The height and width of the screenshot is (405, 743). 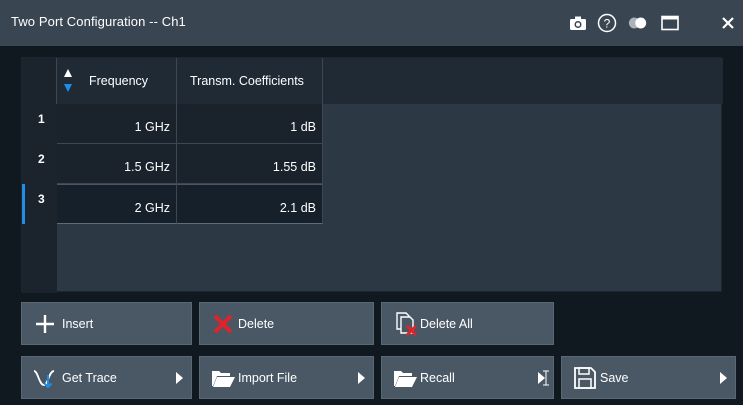 I want to click on header-corner, so click(x=39, y=81).